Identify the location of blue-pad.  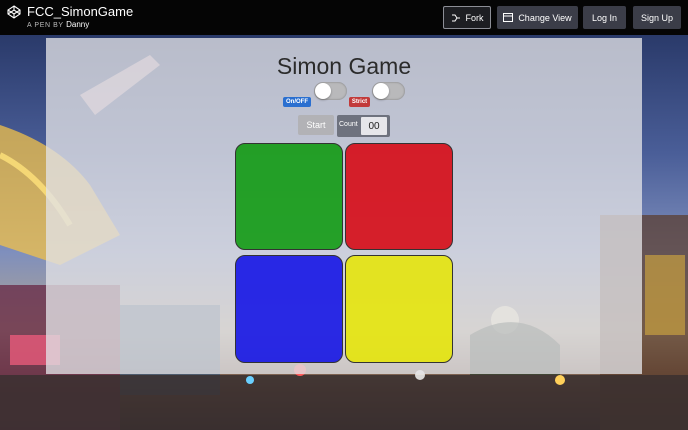
(289, 309).